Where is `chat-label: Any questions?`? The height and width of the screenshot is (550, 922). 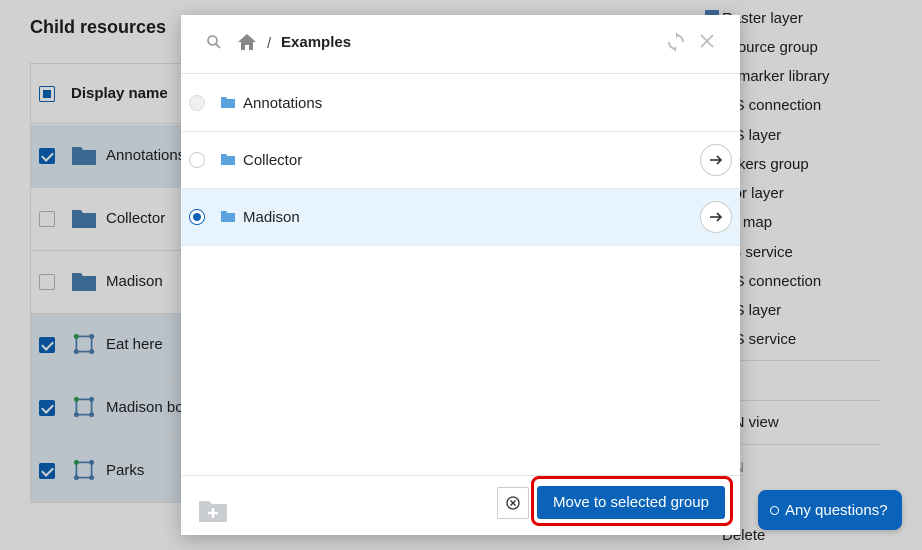 chat-label: Any questions? is located at coordinates (836, 510).